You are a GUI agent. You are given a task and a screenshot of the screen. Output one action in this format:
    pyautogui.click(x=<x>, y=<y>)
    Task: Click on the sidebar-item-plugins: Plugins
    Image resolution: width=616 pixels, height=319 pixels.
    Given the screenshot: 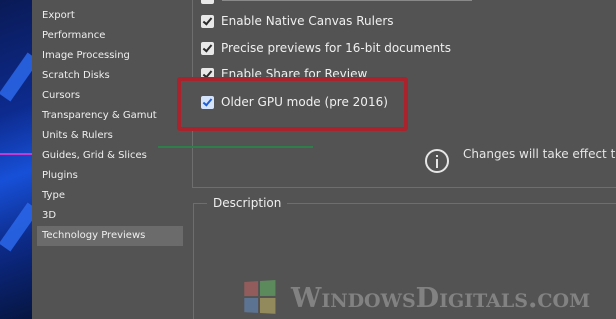 What is the action you would take?
    pyautogui.click(x=110, y=176)
    